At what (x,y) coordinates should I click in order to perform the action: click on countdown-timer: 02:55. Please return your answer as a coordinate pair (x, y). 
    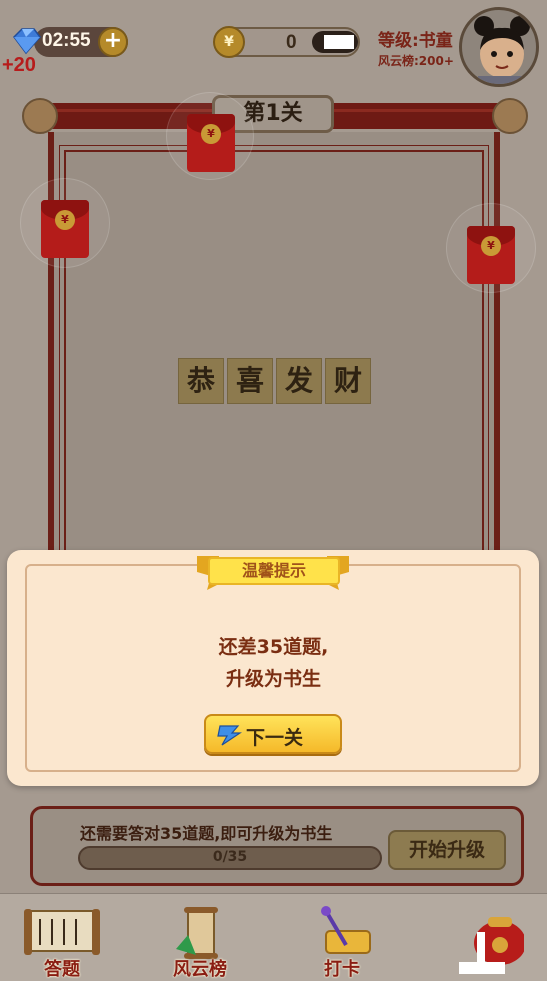
    Looking at the image, I should click on (66, 40).